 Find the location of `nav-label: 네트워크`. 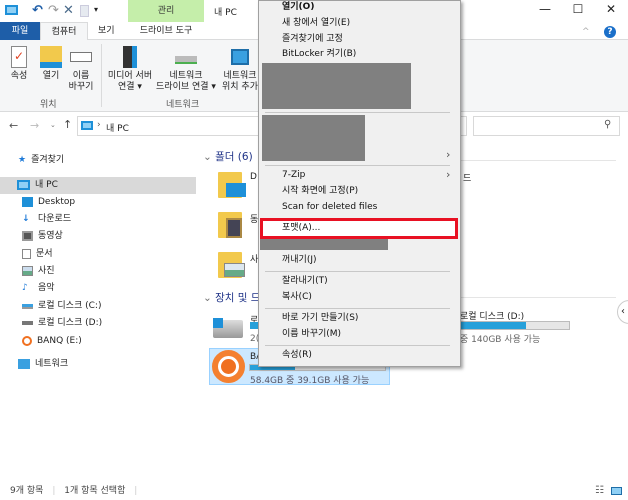

nav-label: 네트워크 is located at coordinates (52, 364).